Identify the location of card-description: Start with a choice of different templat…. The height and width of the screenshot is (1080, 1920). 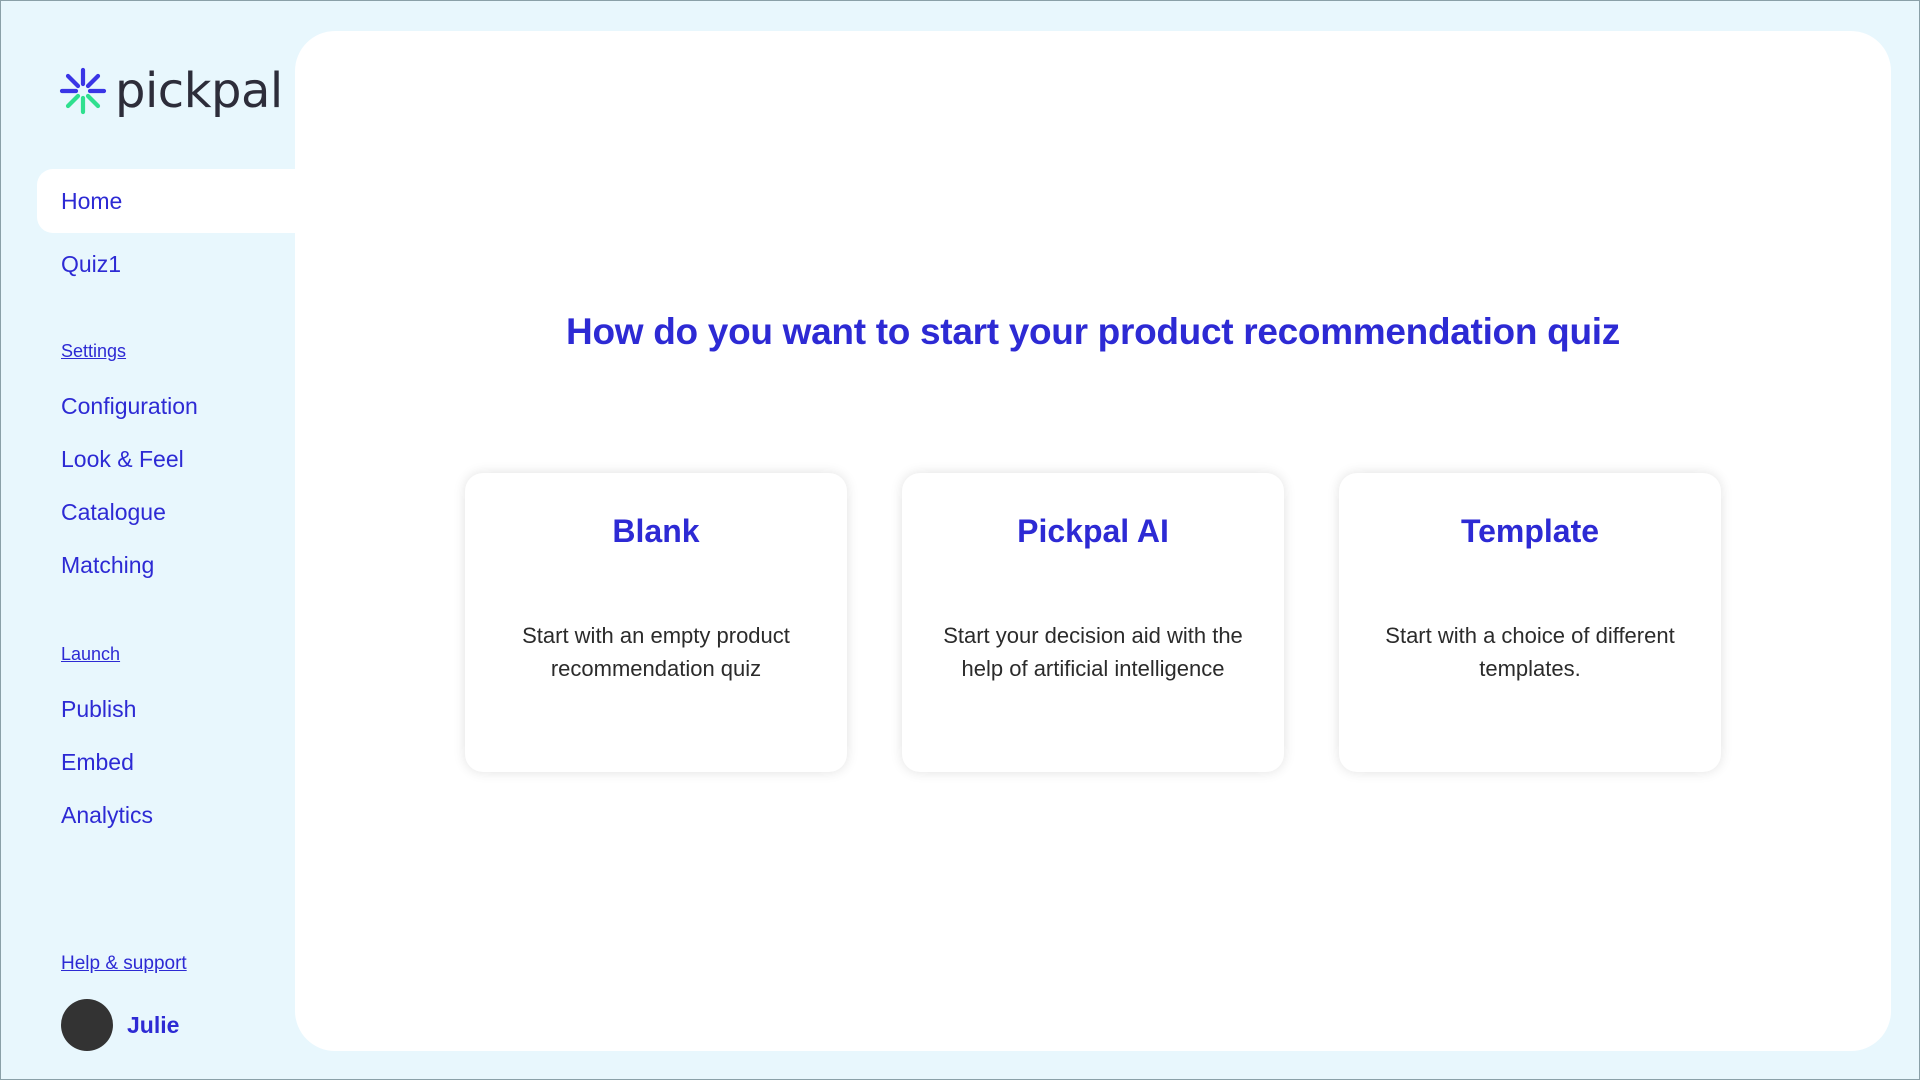
(1530, 652).